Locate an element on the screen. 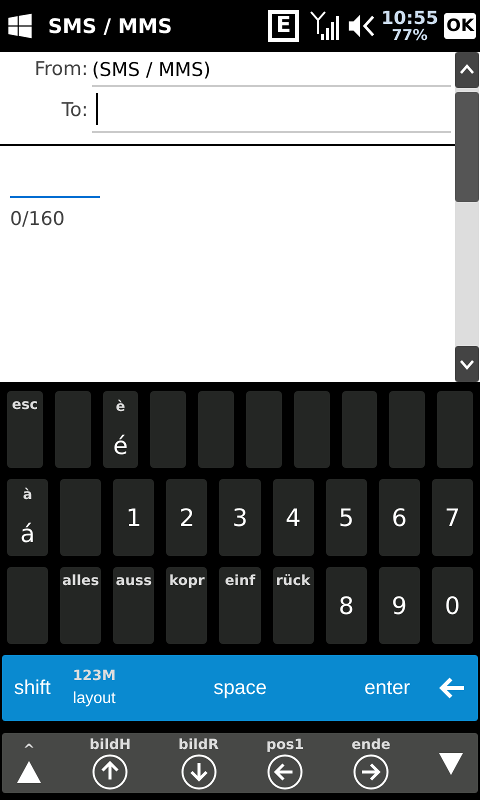 This screenshot has height=800, width=480. nav-key: pos1 is located at coordinates (285, 763).